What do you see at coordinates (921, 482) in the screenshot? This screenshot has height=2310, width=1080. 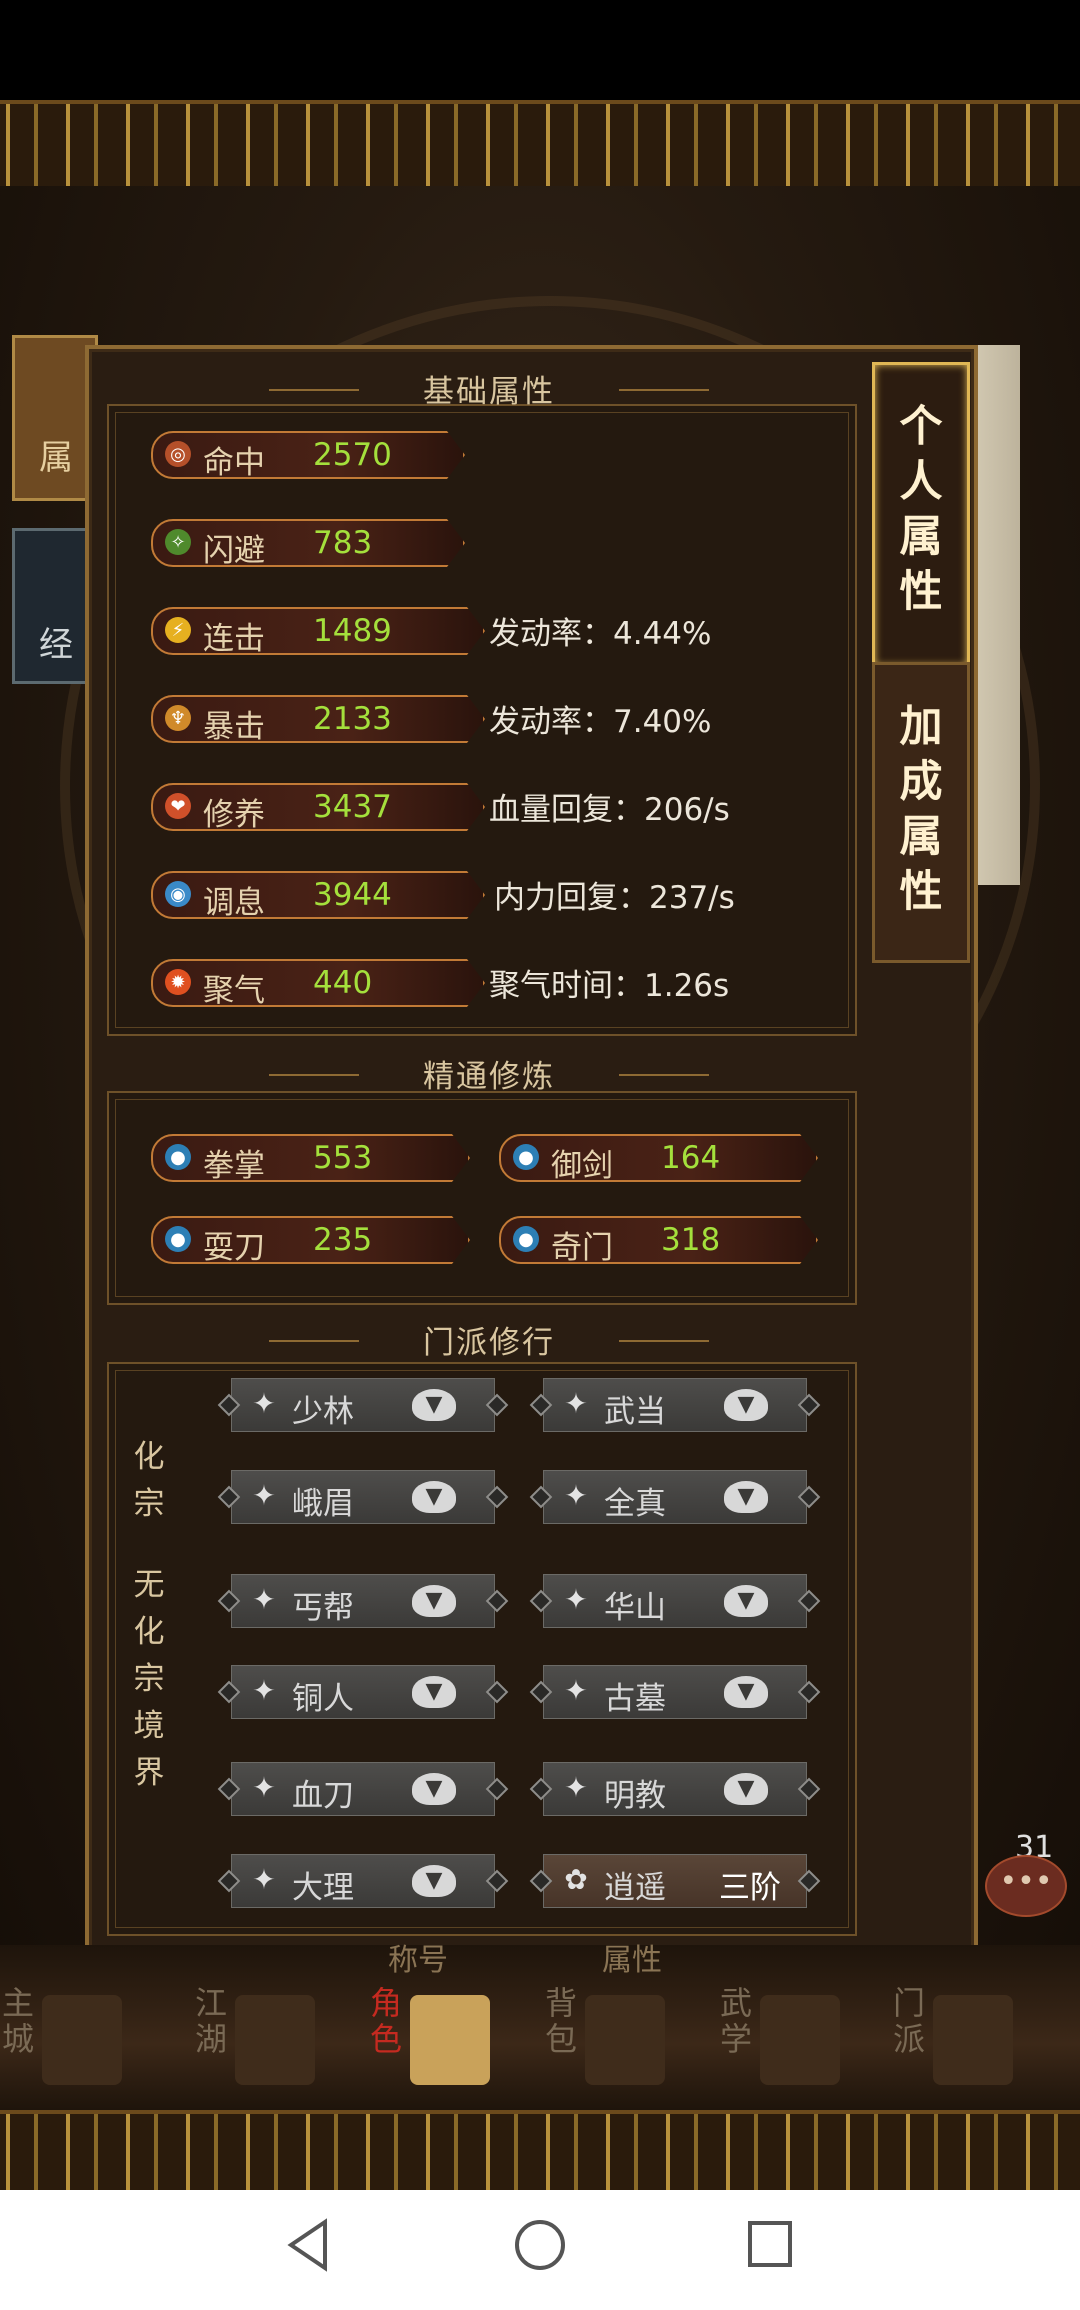 I see `tab-label-char: 人` at bounding box center [921, 482].